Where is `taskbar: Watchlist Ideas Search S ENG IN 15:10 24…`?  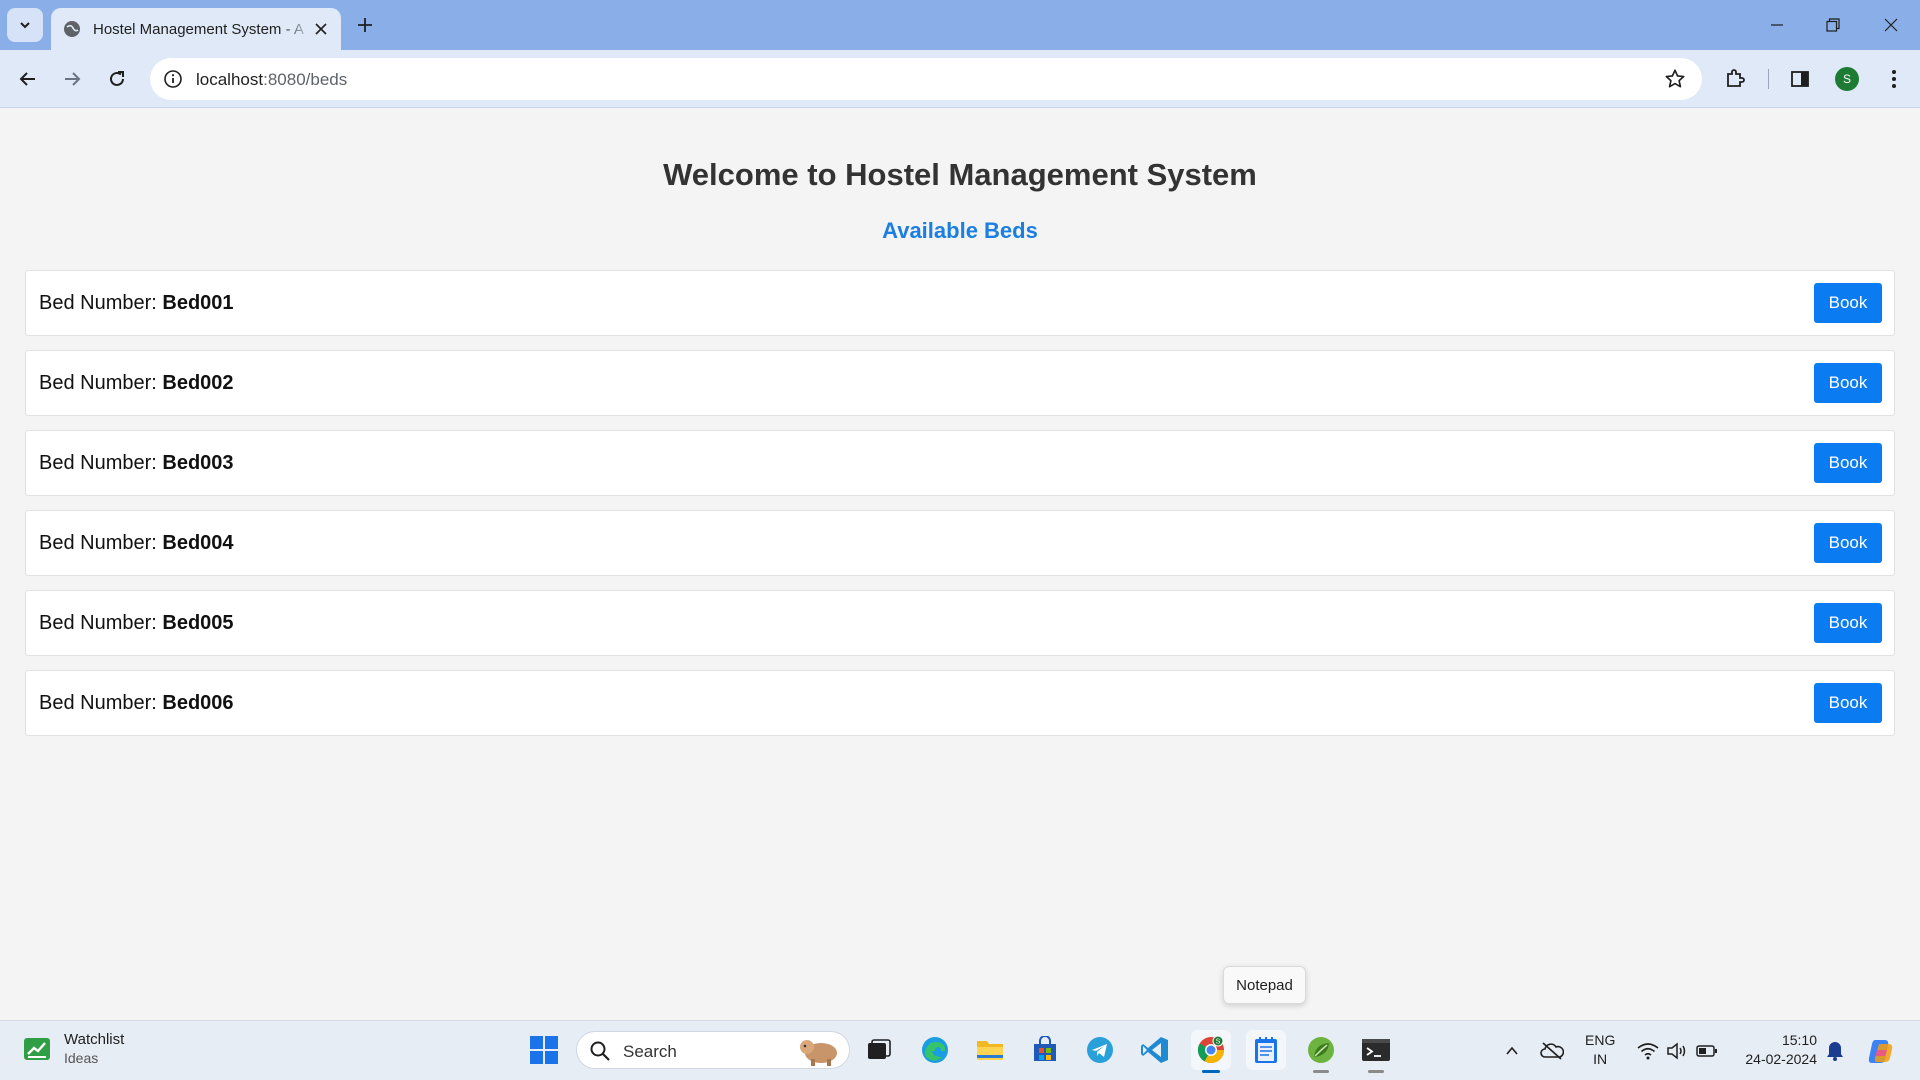
taskbar: Watchlist Ideas Search S ENG IN 15:10 24… is located at coordinates (960, 1050).